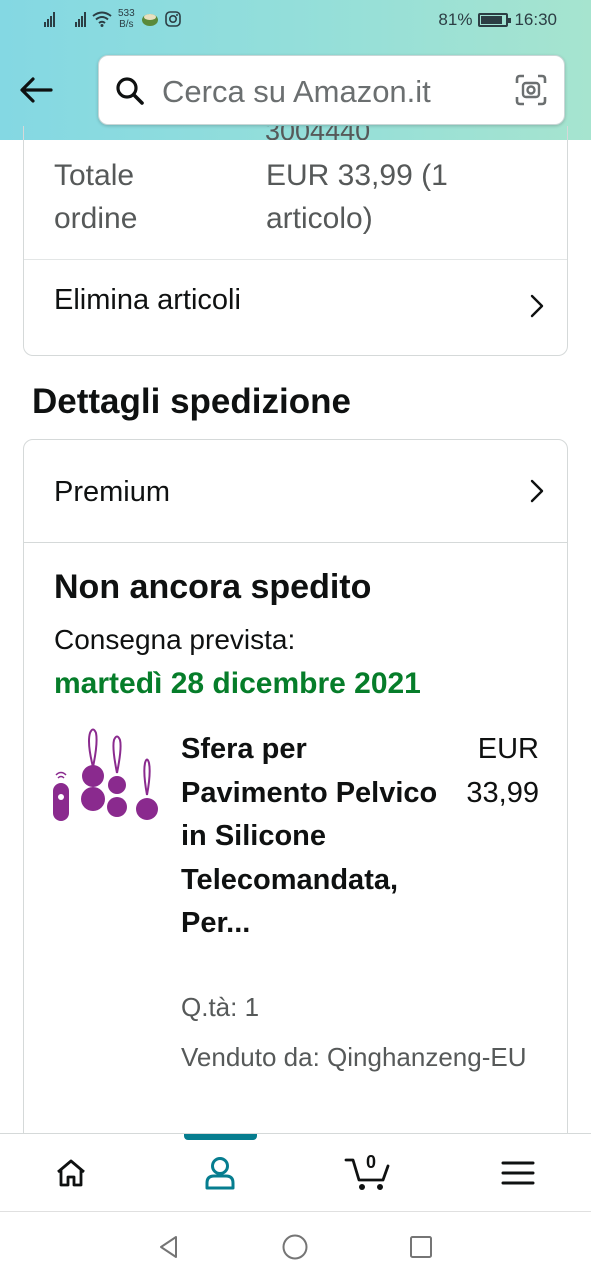 The width and height of the screenshot is (591, 1280). Describe the element at coordinates (191, 401) in the screenshot. I see `shipping-section-title: Dettagli spedizione` at that location.